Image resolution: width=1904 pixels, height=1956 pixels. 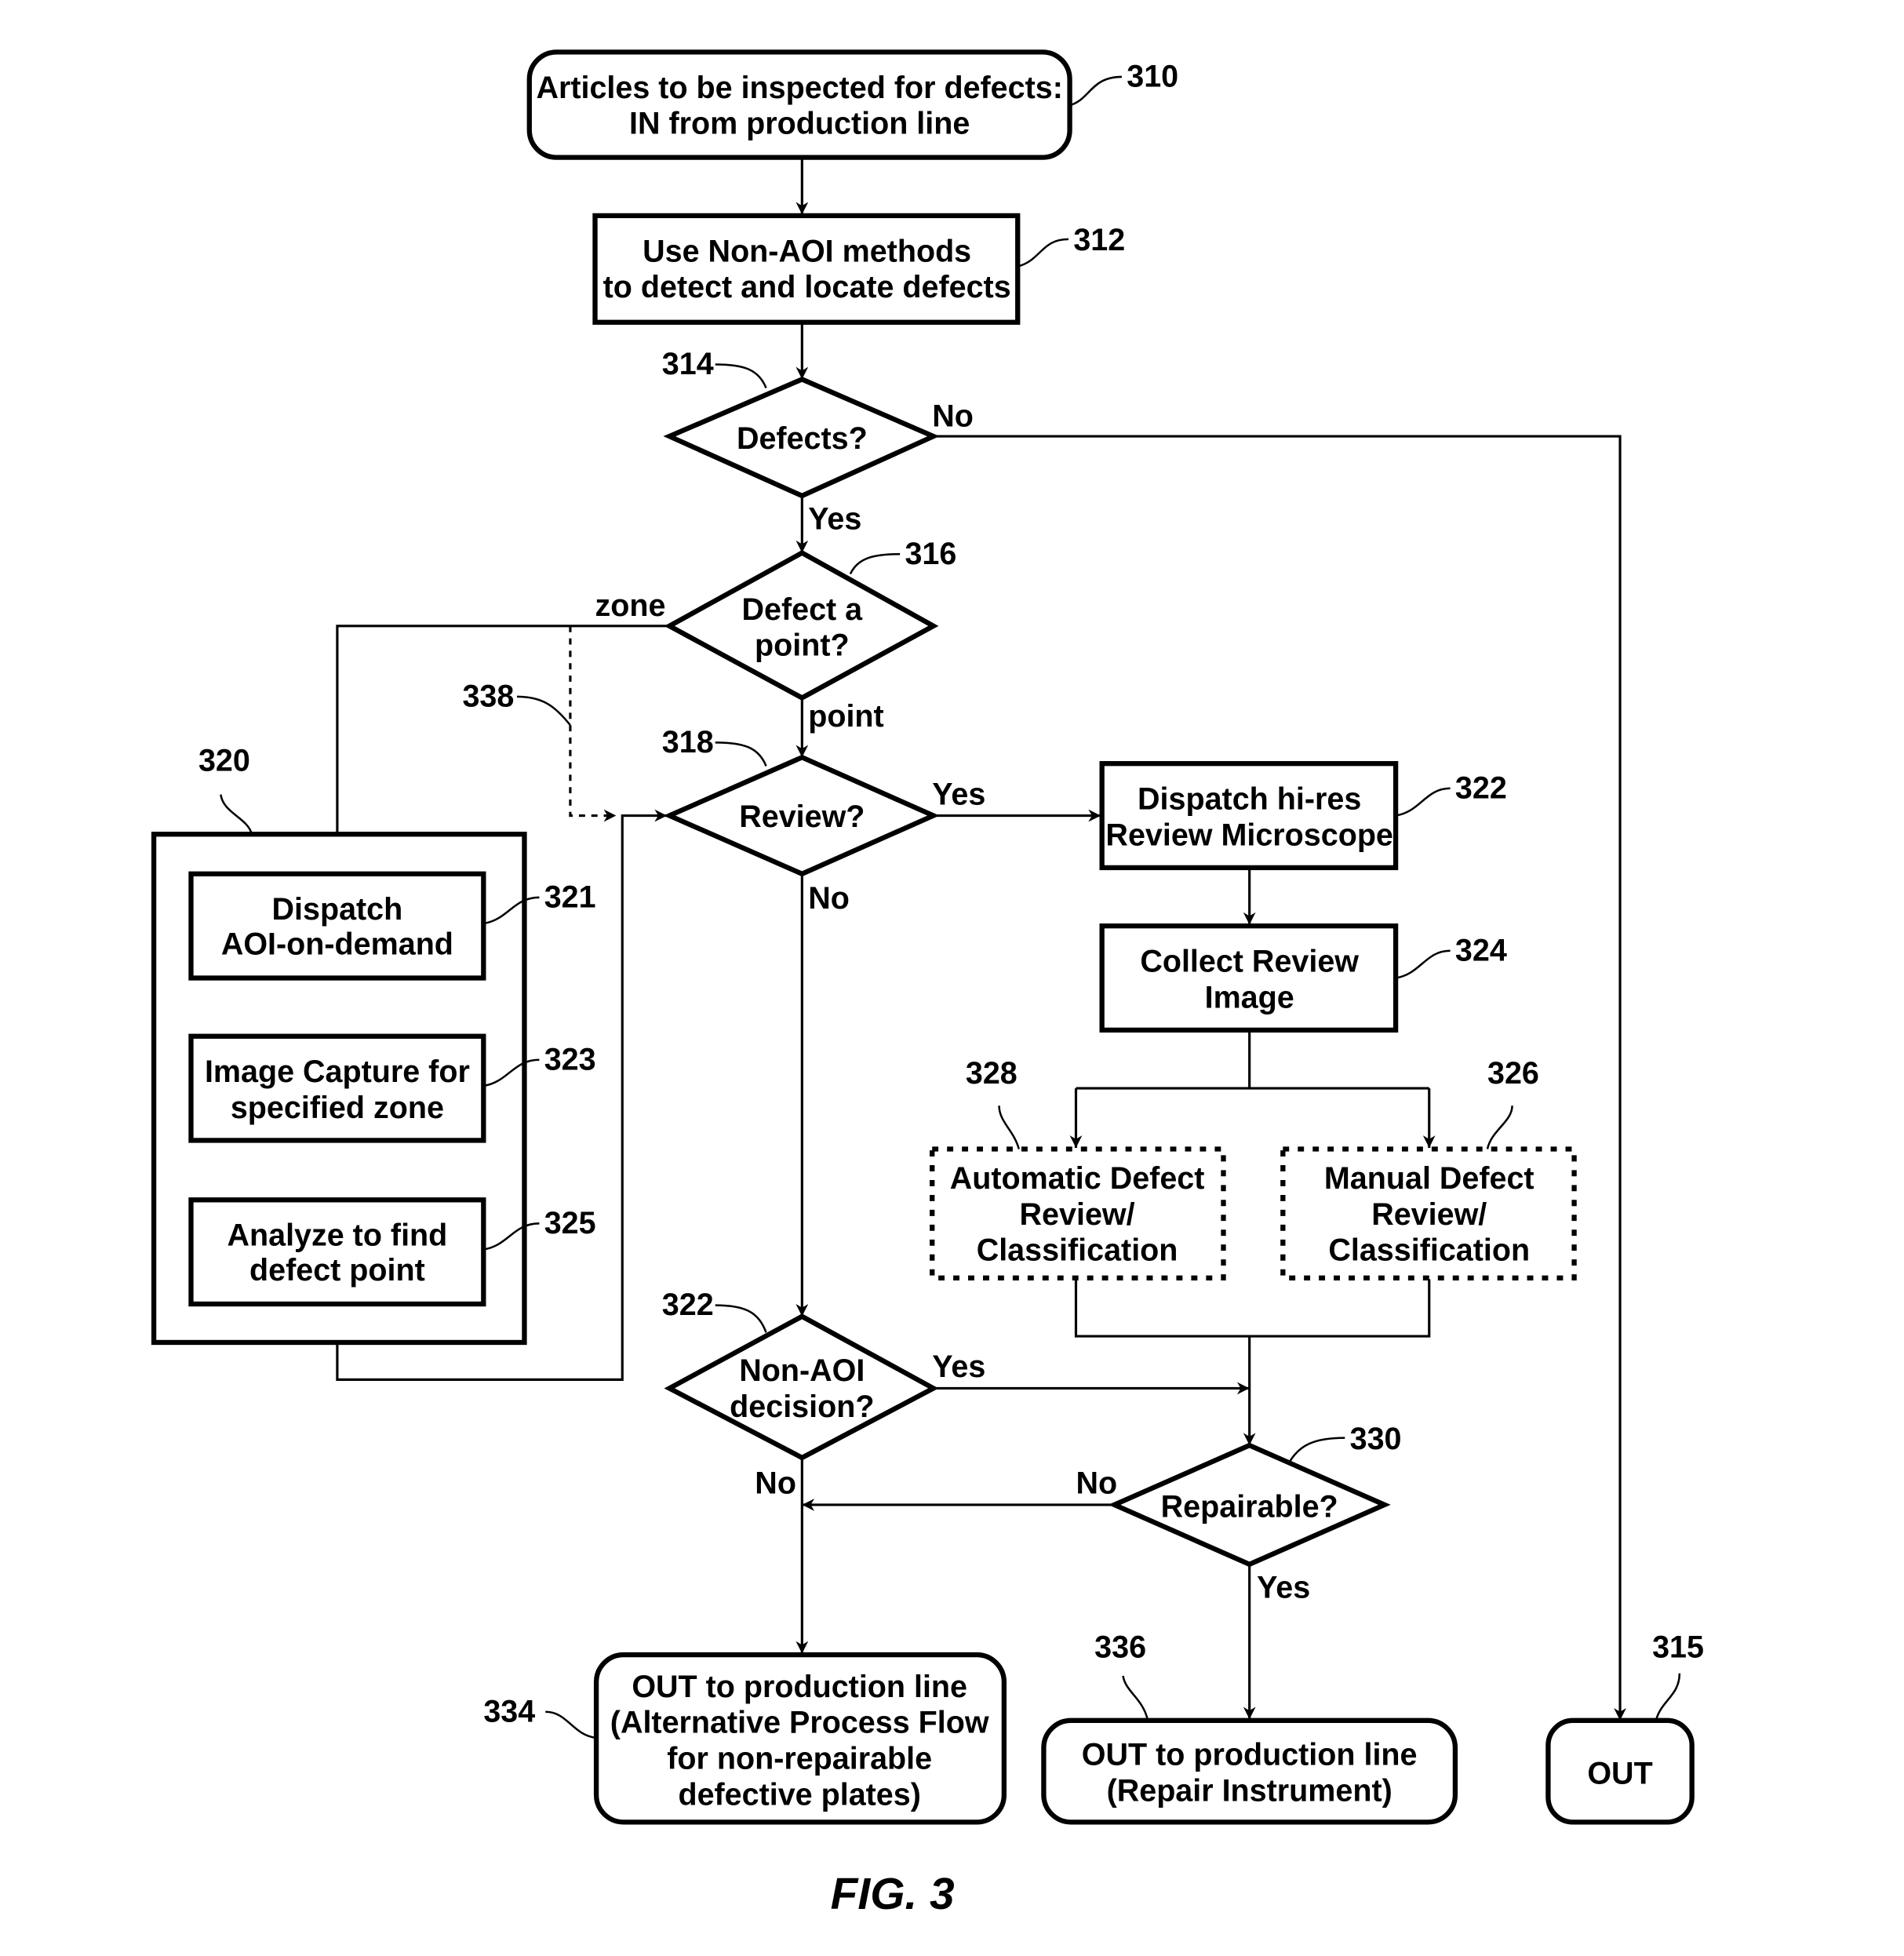 What do you see at coordinates (799, 1758) in the screenshot?
I see `node-text: for non-repairable` at bounding box center [799, 1758].